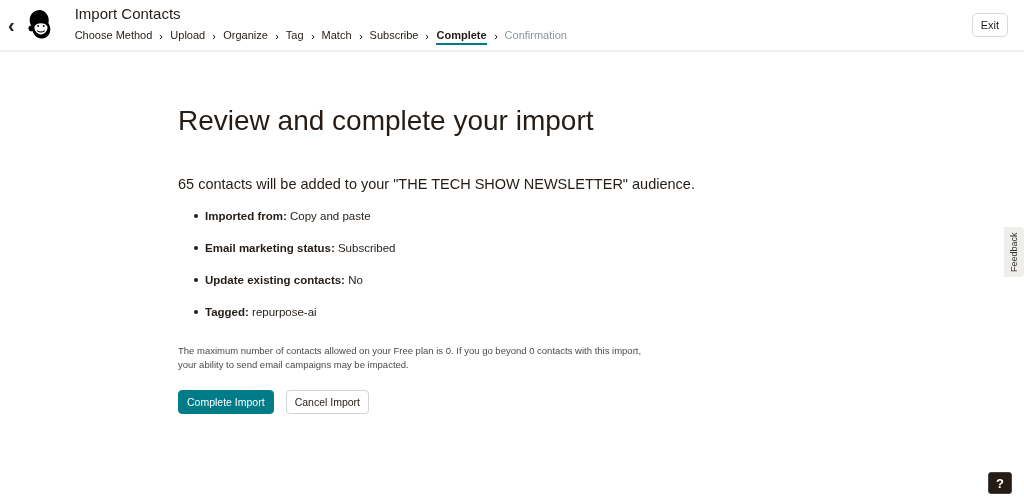 This screenshot has height=504, width=1024. What do you see at coordinates (437, 184) in the screenshot?
I see `summary-text: 65 contacts will be added to your "THE TECH SHOW NEWSLETTER" audience.` at bounding box center [437, 184].